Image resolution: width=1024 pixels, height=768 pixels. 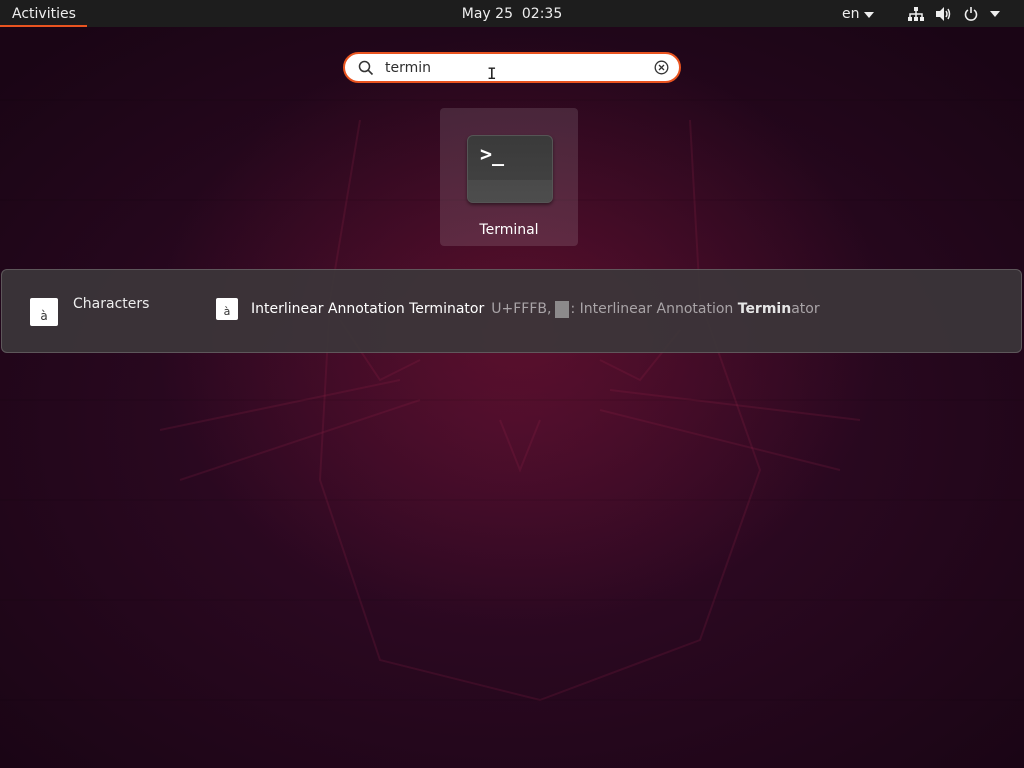 I want to click on text-cursor-icon: I, so click(x=492, y=73).